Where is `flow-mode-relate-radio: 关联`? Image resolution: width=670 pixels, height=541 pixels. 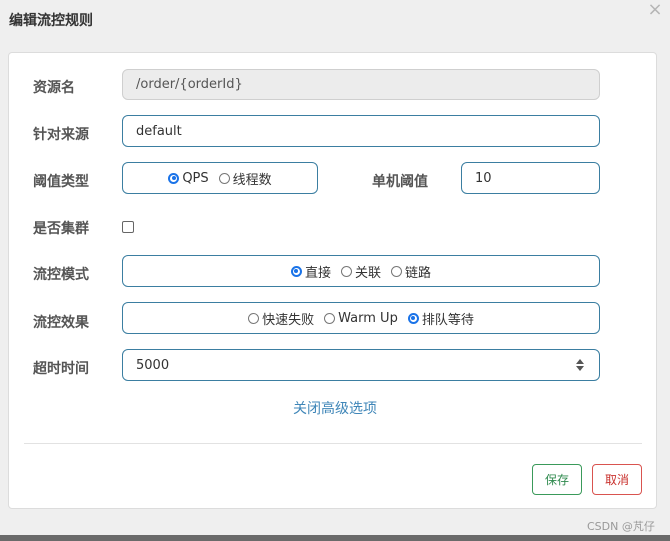 flow-mode-relate-radio: 关联 is located at coordinates (360, 271).